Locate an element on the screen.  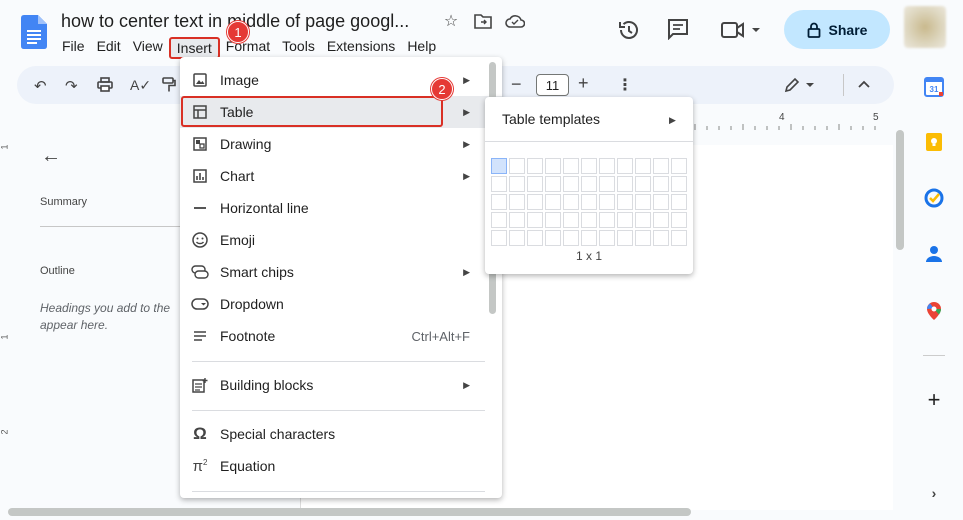
menu-item-footnote: Footnote Ctrl+Alt+F is located at coordinates (341, 336).